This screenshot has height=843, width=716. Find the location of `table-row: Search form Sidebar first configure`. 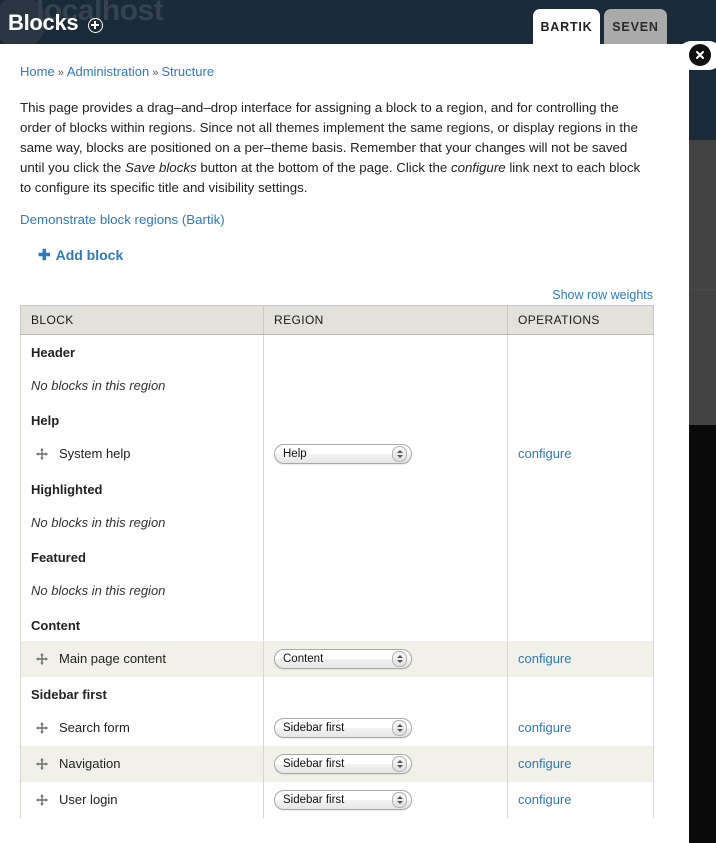

table-row: Search form Sidebar first configure is located at coordinates (337, 727).